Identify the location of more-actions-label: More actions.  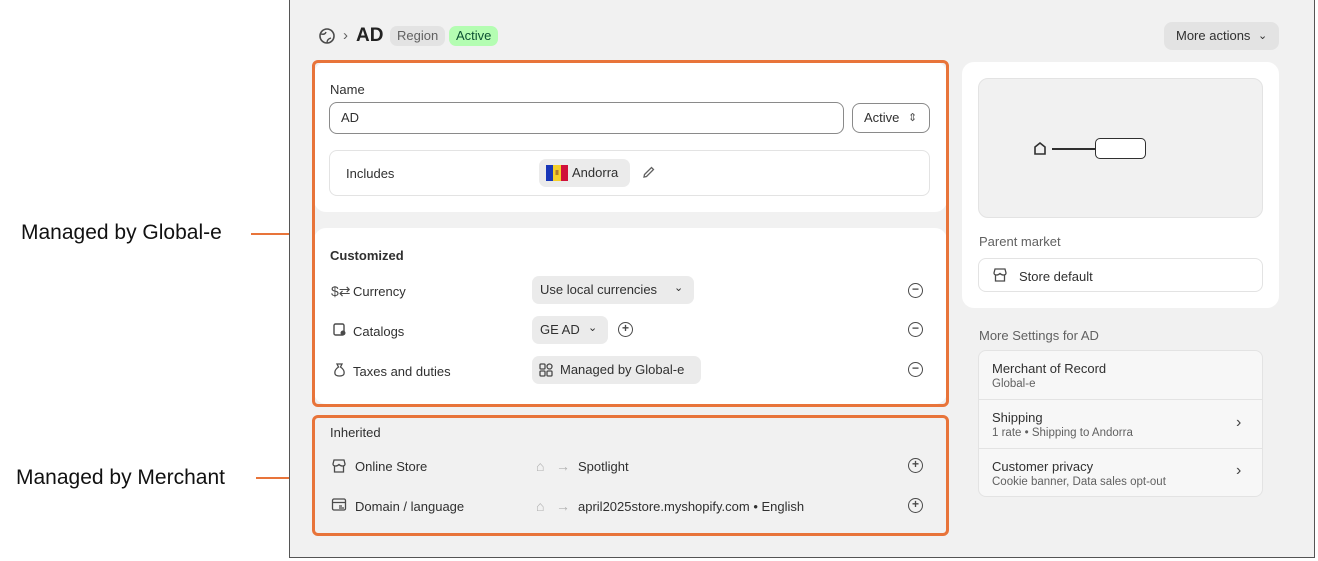
(1213, 35).